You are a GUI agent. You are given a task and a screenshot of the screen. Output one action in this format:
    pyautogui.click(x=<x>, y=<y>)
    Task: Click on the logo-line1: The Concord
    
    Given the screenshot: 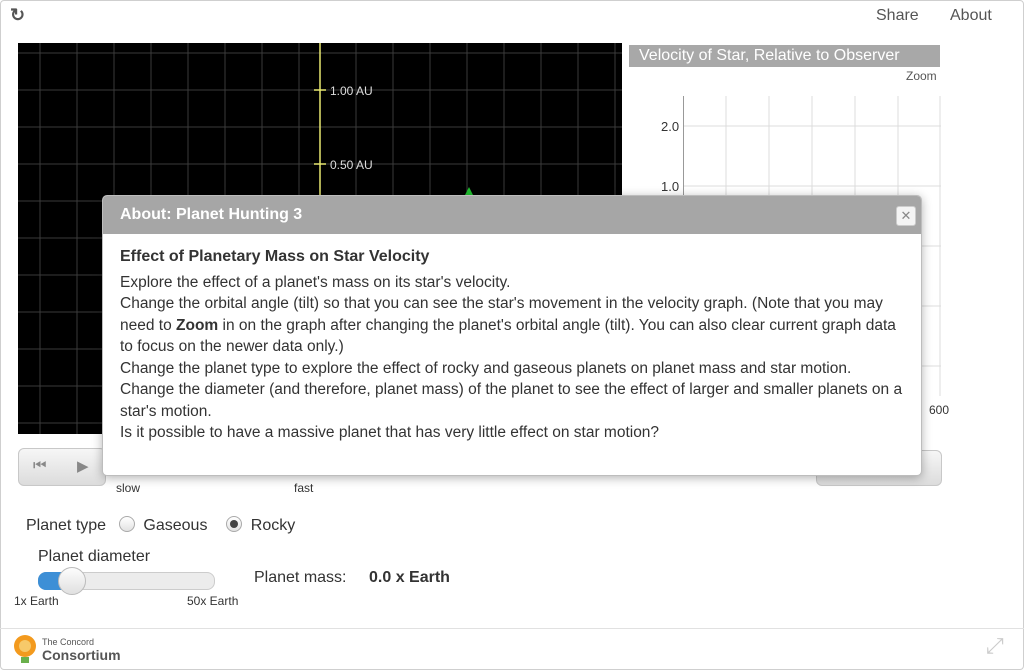 What is the action you would take?
    pyautogui.click(x=68, y=642)
    